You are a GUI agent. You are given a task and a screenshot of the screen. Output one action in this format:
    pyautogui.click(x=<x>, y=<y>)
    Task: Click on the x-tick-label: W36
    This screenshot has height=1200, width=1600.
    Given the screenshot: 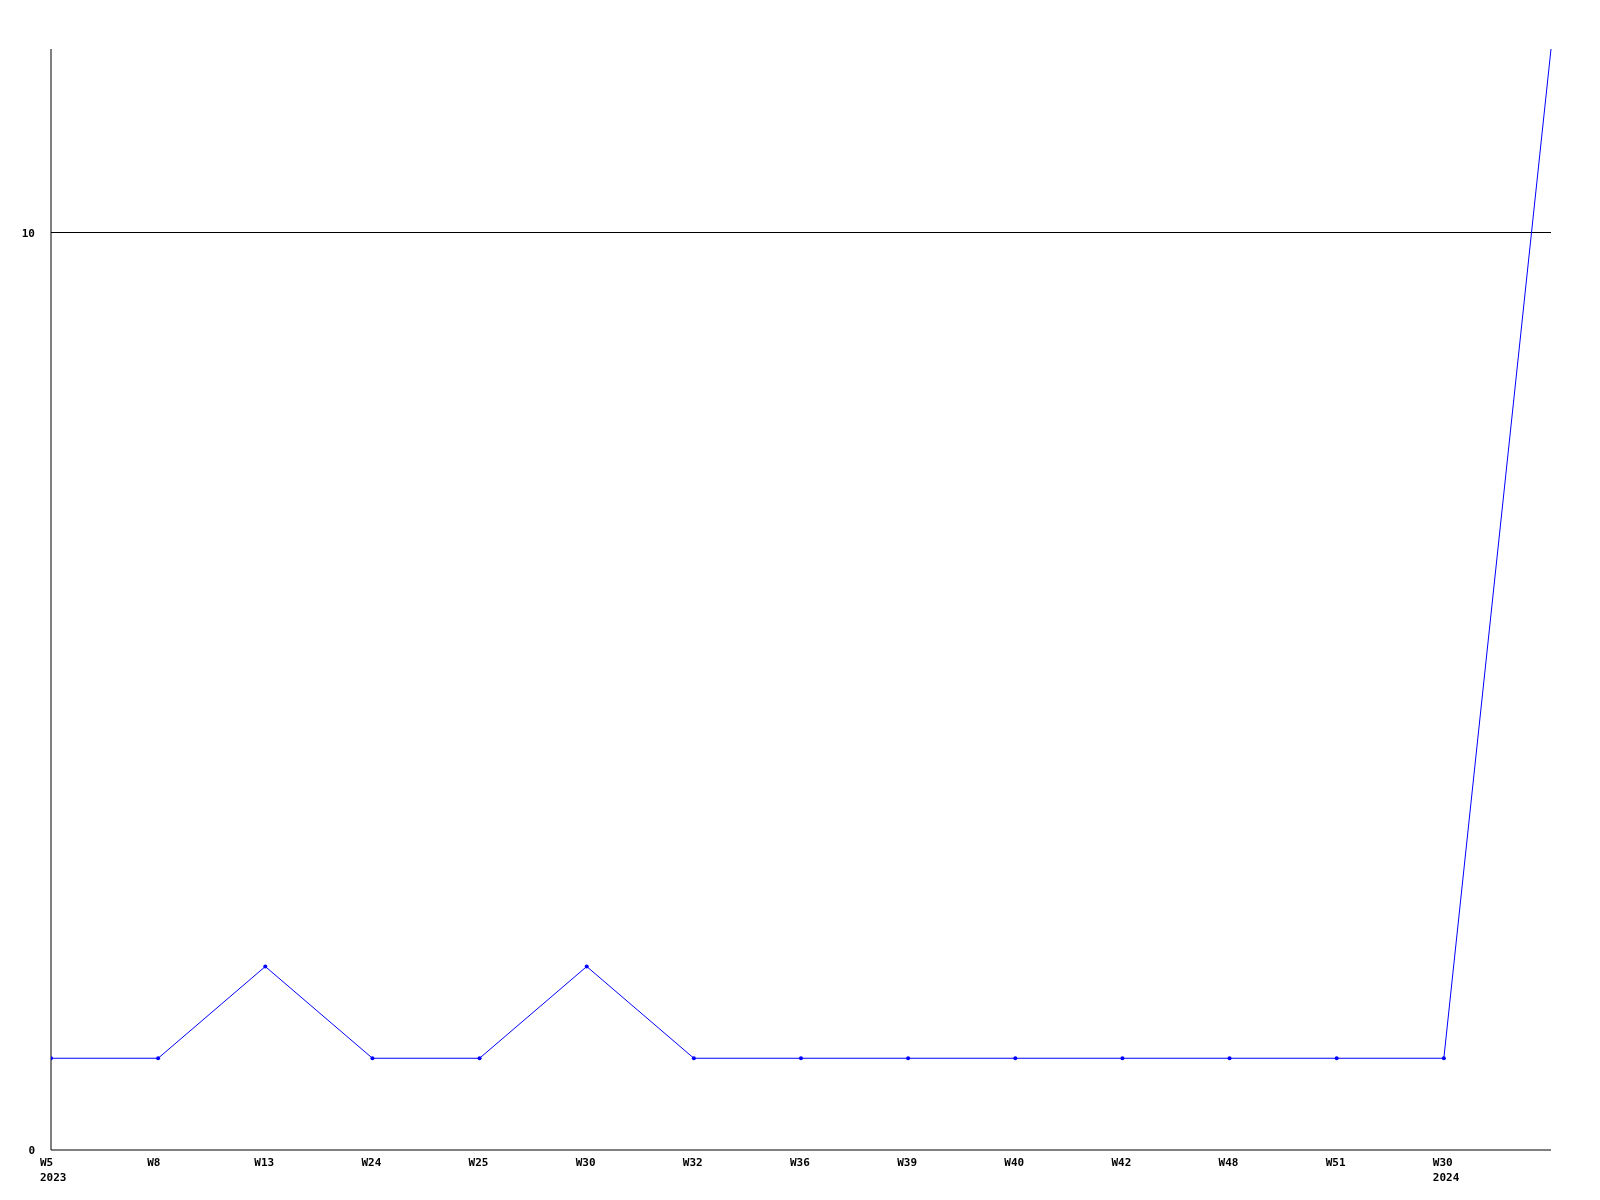 What is the action you would take?
    pyautogui.click(x=800, y=1162)
    